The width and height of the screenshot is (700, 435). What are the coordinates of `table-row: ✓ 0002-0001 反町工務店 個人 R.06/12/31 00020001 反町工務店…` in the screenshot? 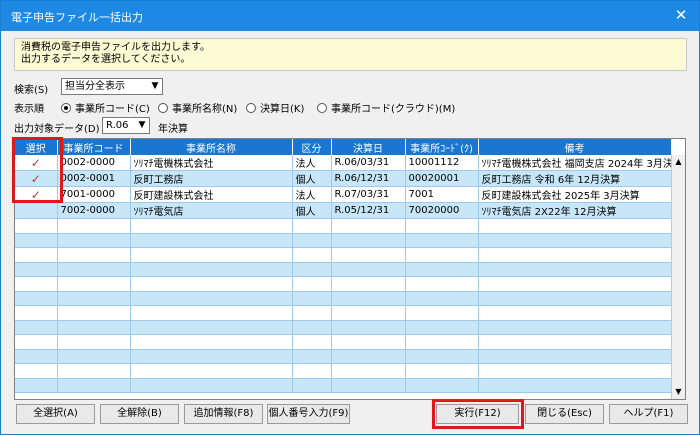 It's located at (343, 178).